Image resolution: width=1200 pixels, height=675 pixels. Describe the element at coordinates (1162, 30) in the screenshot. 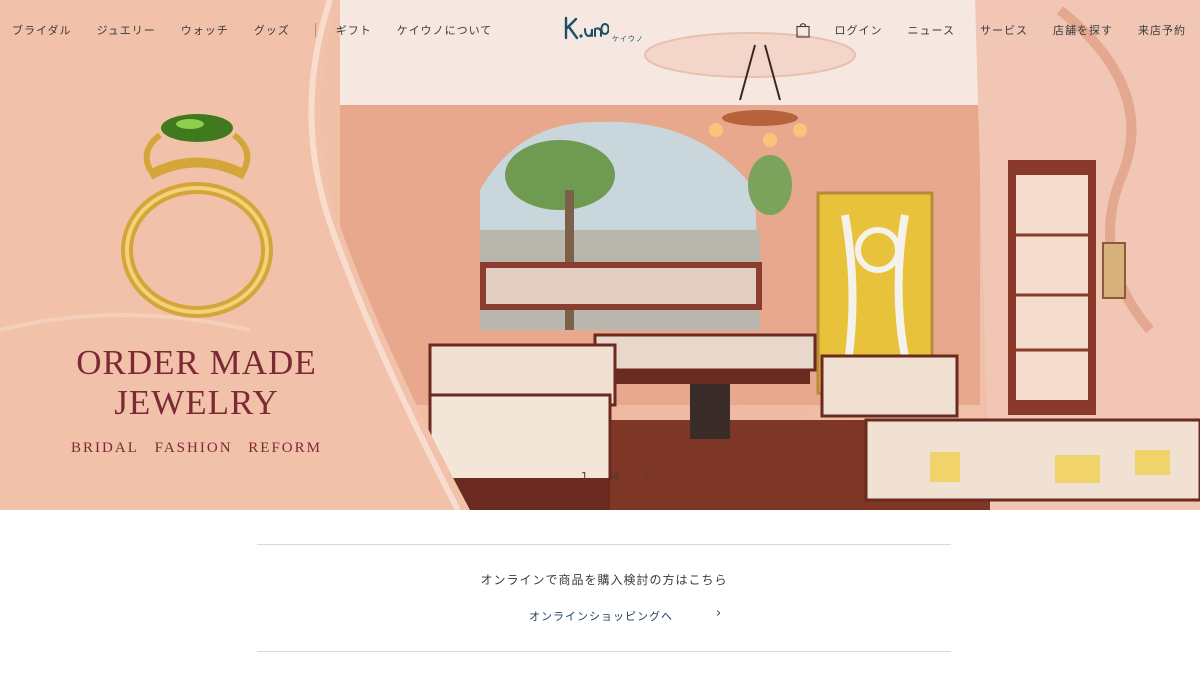

I see `nav-reservation: 来店予約` at that location.